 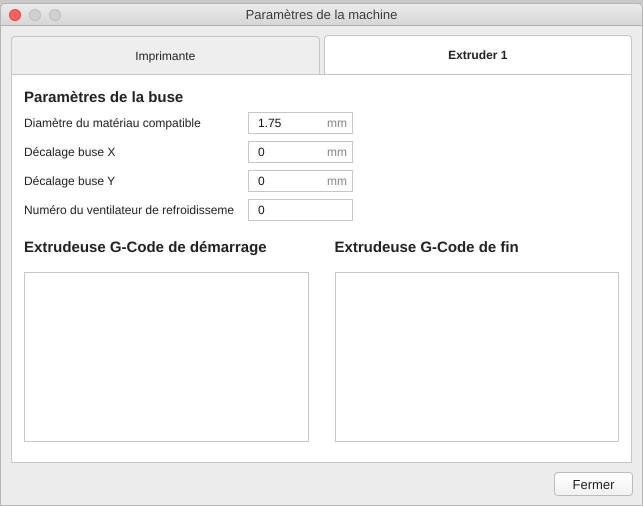 What do you see at coordinates (593, 484) in the screenshot?
I see `close-button: Fermer` at bounding box center [593, 484].